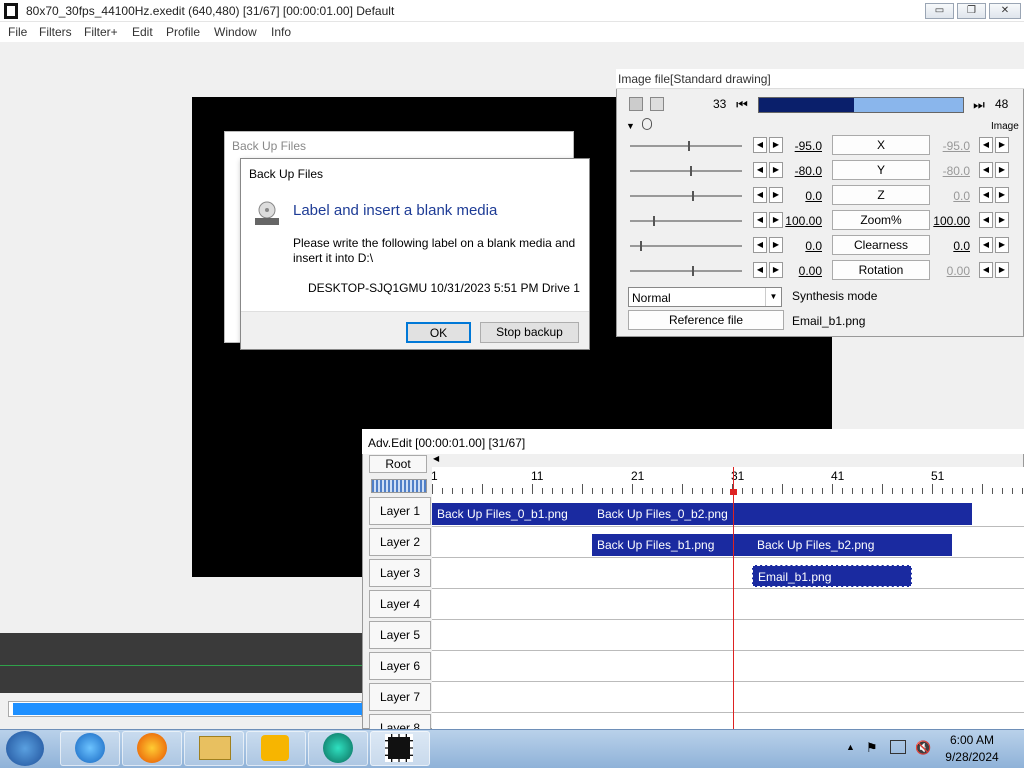 The height and width of the screenshot is (768, 1024). Describe the element at coordinates (972, 757) in the screenshot. I see `tray-date: 9/28/2024` at that location.